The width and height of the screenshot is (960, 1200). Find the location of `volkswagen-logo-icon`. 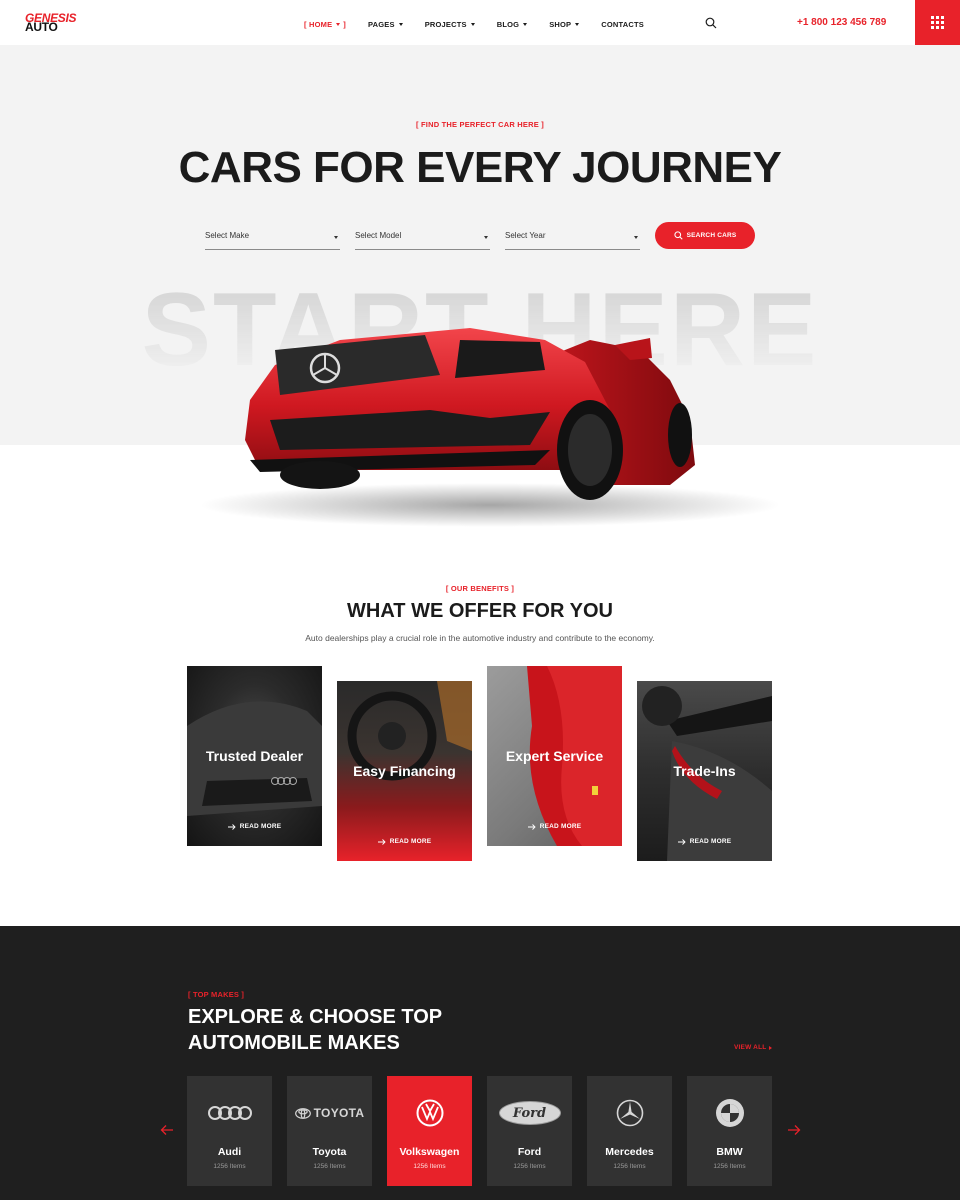

volkswagen-logo-icon is located at coordinates (429, 1113).